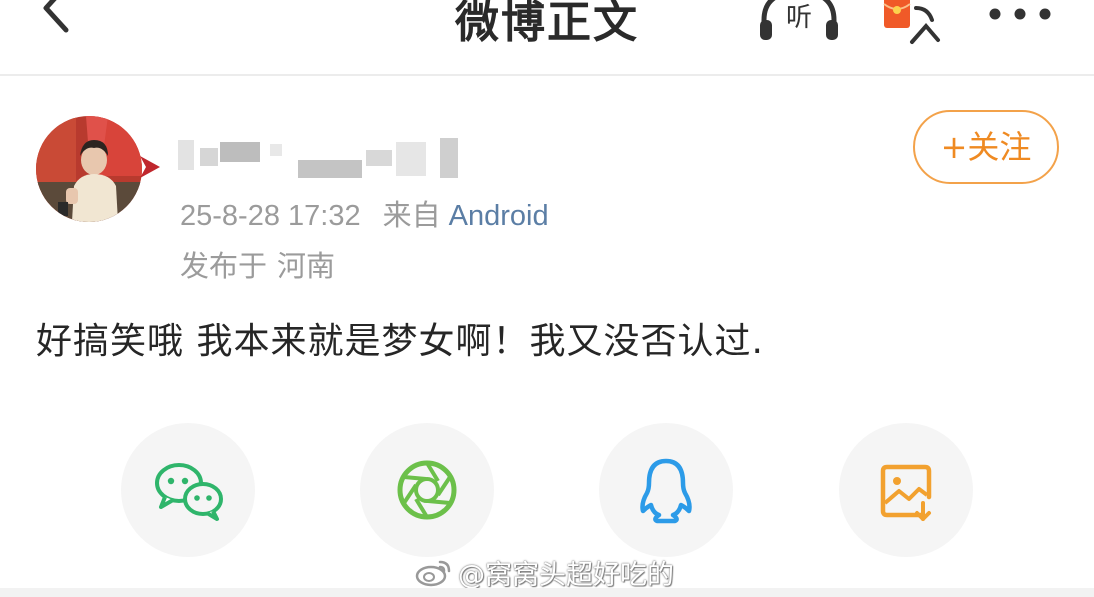 The image size is (1094, 597). Describe the element at coordinates (547, 592) in the screenshot. I see `bottom-divider` at that location.